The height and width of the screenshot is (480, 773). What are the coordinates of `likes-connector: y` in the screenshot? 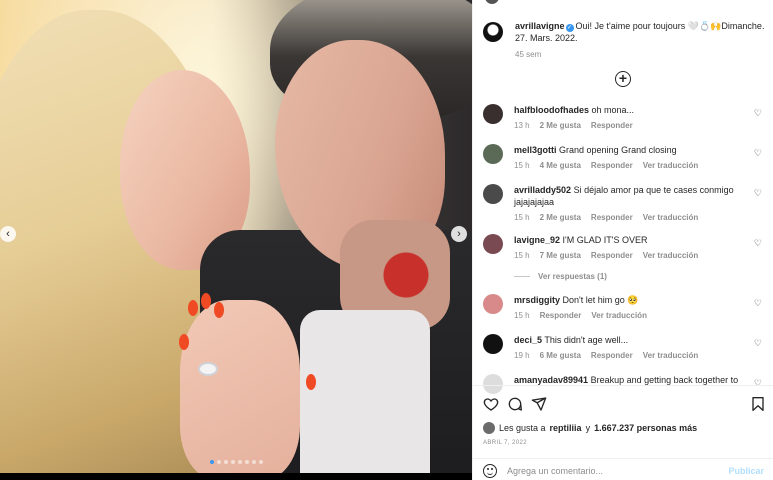 It's located at (588, 428).